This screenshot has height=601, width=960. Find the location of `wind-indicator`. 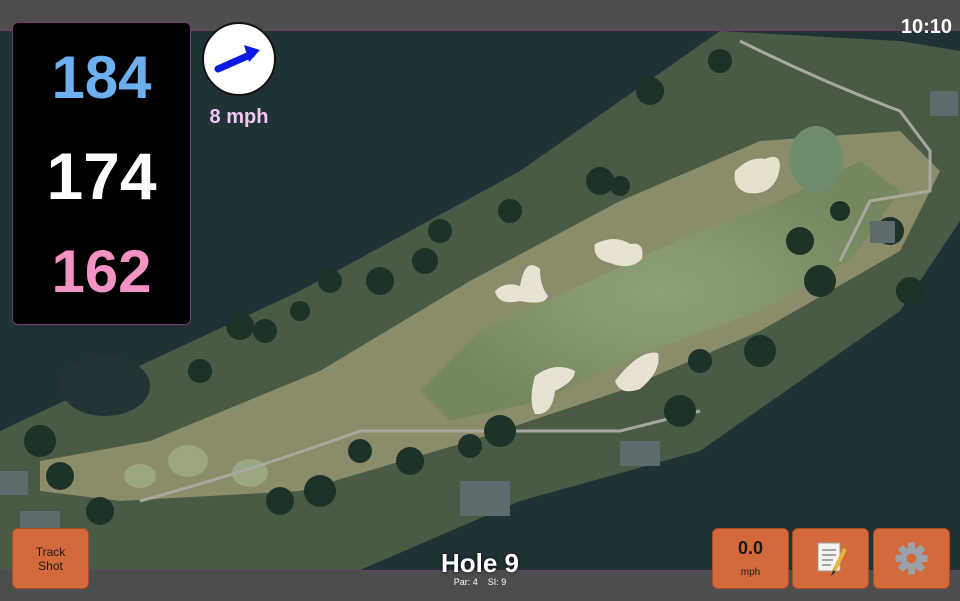

wind-indicator is located at coordinates (239, 59).